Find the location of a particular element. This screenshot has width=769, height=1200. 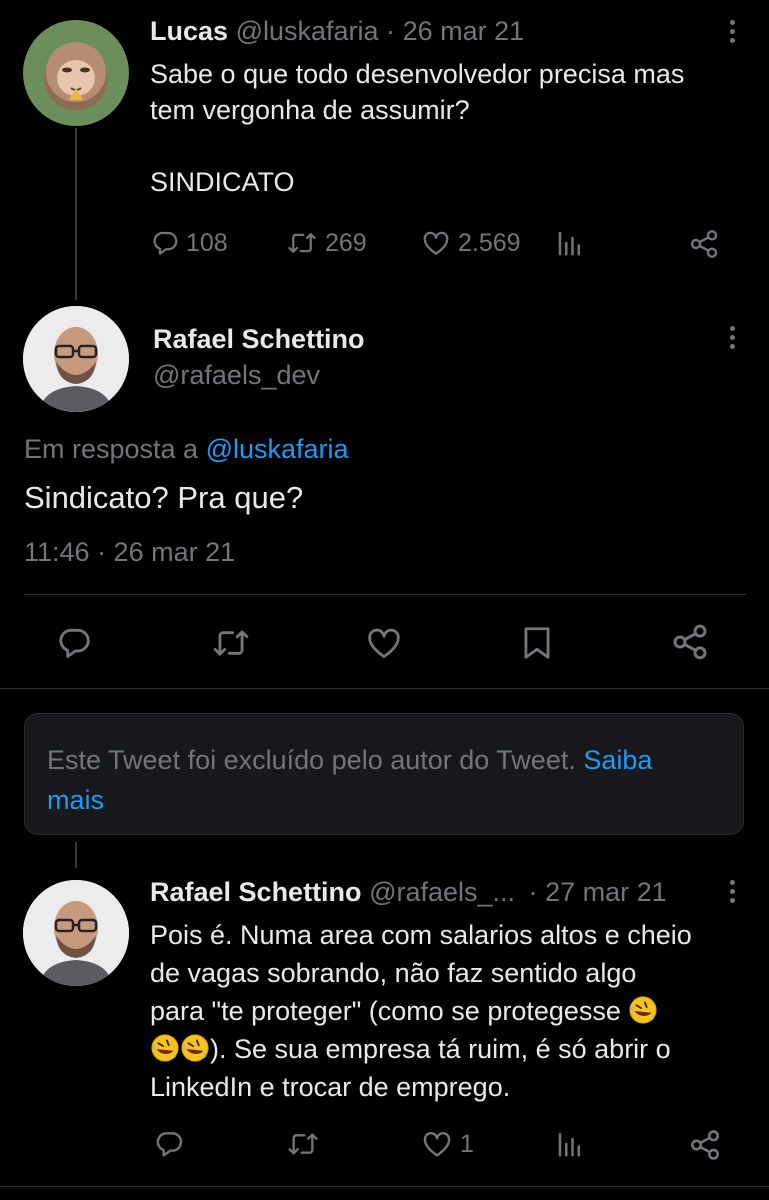

tweet1-header: Lucas @luskafaria · 26 mar 21 is located at coordinates (337, 31).